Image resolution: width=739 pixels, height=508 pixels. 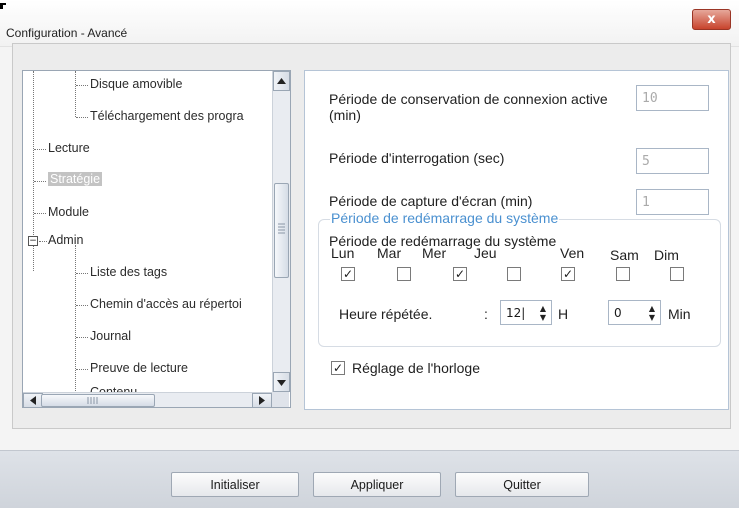 I want to click on minute-value: 0, so click(x=618, y=313).